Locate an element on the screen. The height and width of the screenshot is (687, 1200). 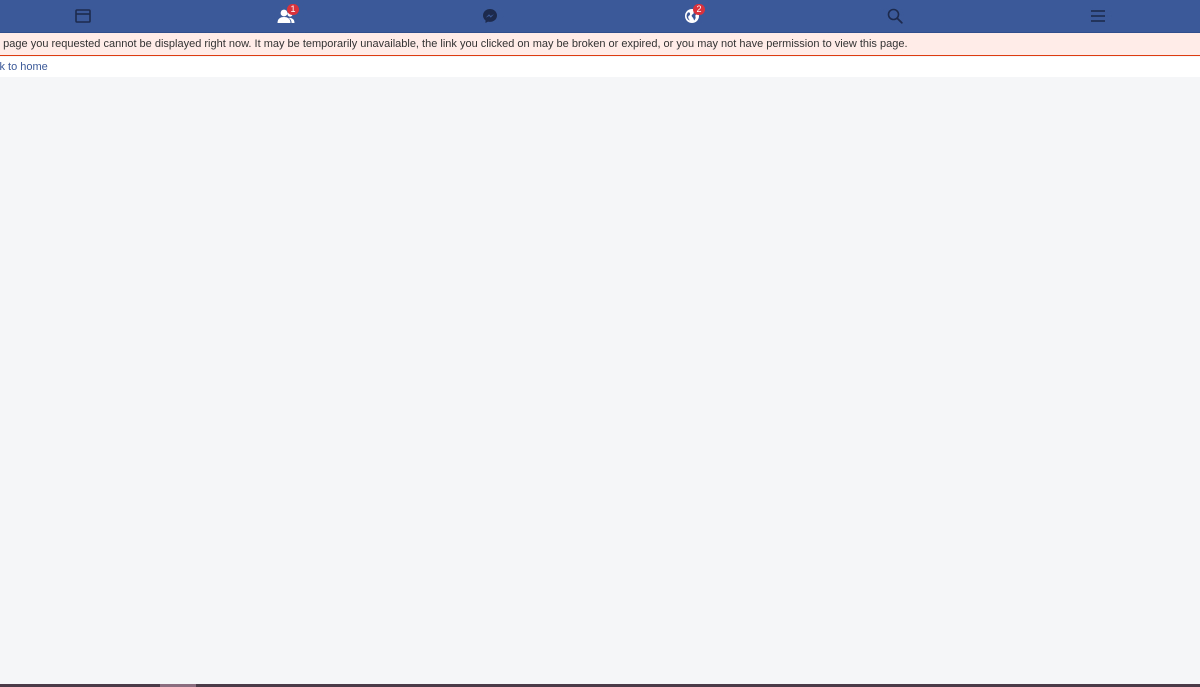
messenger-button is located at coordinates (490, 16).